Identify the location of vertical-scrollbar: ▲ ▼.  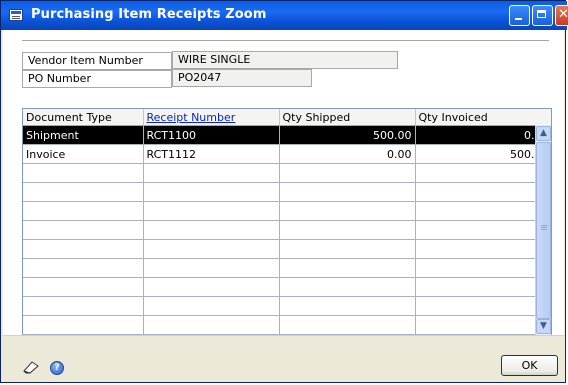
(543, 230).